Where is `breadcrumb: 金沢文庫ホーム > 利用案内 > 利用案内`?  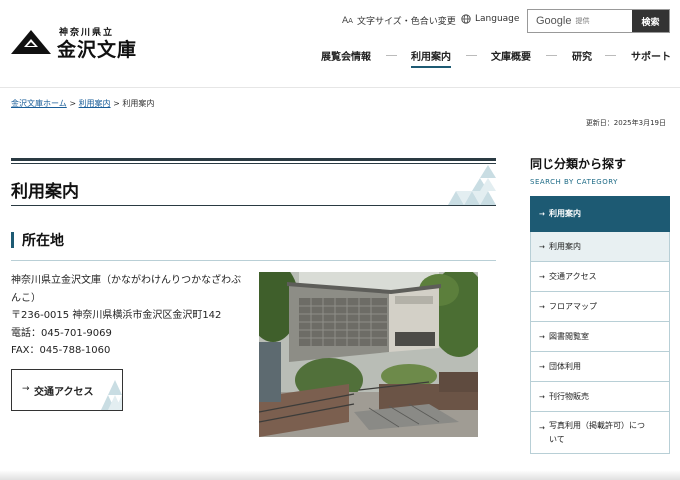
breadcrumb: 金沢文庫ホーム > 利用案内 > 利用案内 is located at coordinates (82, 103).